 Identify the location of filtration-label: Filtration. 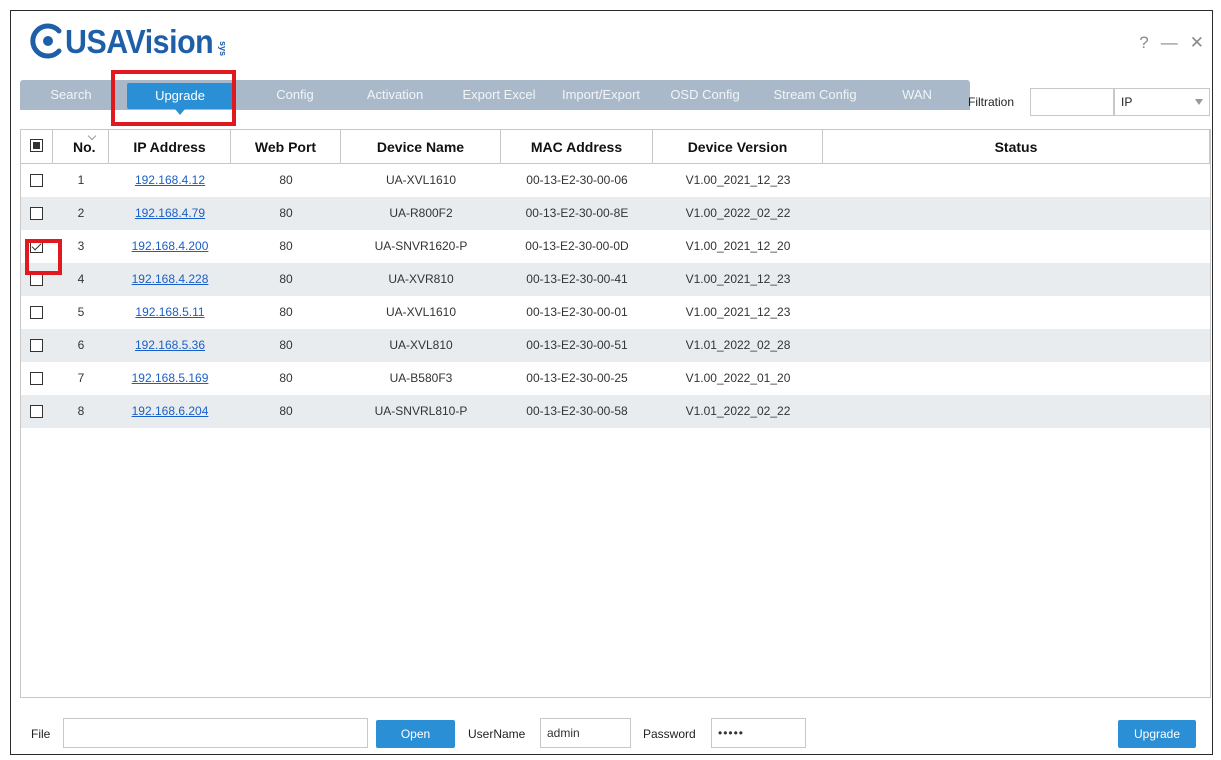
(991, 102).